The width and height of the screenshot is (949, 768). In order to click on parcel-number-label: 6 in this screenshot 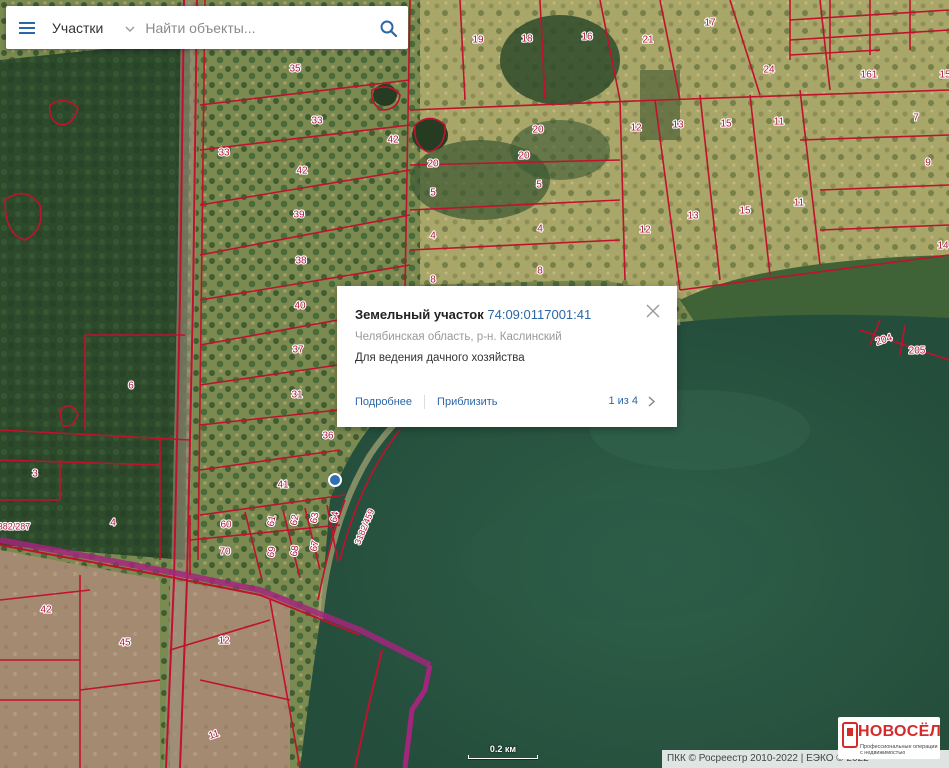, I will do `click(131, 386)`.